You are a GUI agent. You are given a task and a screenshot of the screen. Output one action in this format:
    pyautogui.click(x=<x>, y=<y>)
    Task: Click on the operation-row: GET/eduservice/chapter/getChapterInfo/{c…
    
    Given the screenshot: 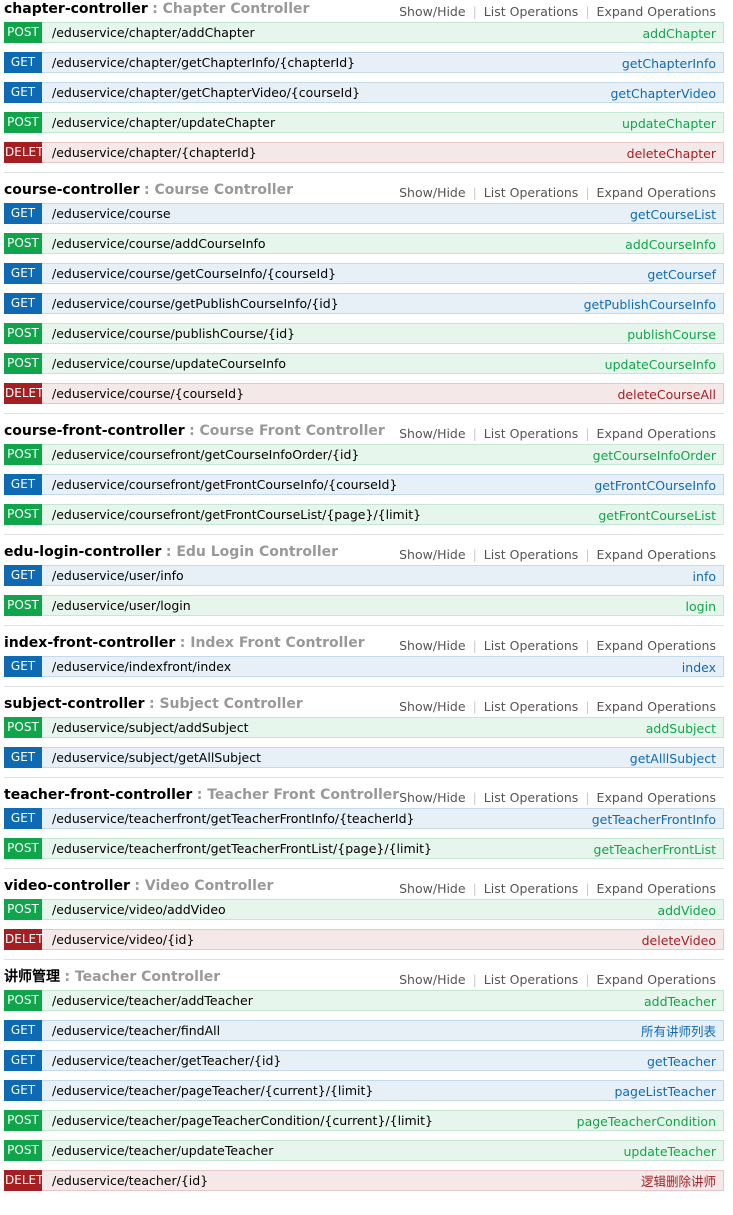 What is the action you would take?
    pyautogui.click(x=364, y=62)
    